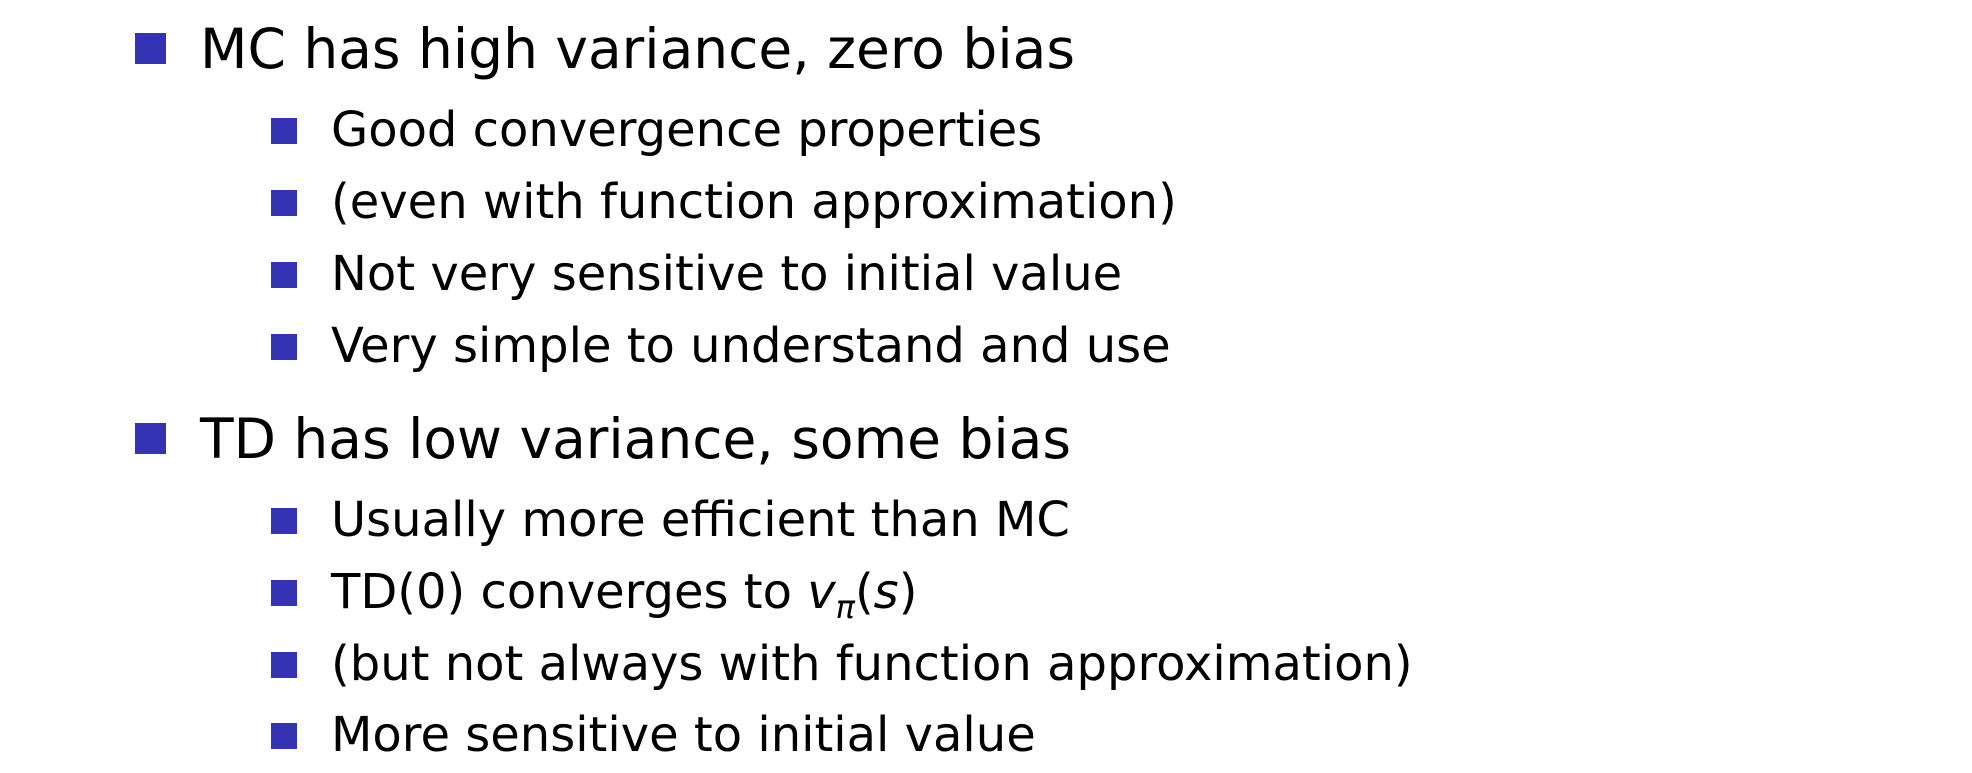 The image size is (1972, 773). I want to click on mc-heading-line: MC has high variance, zero bias, so click(986, 51).